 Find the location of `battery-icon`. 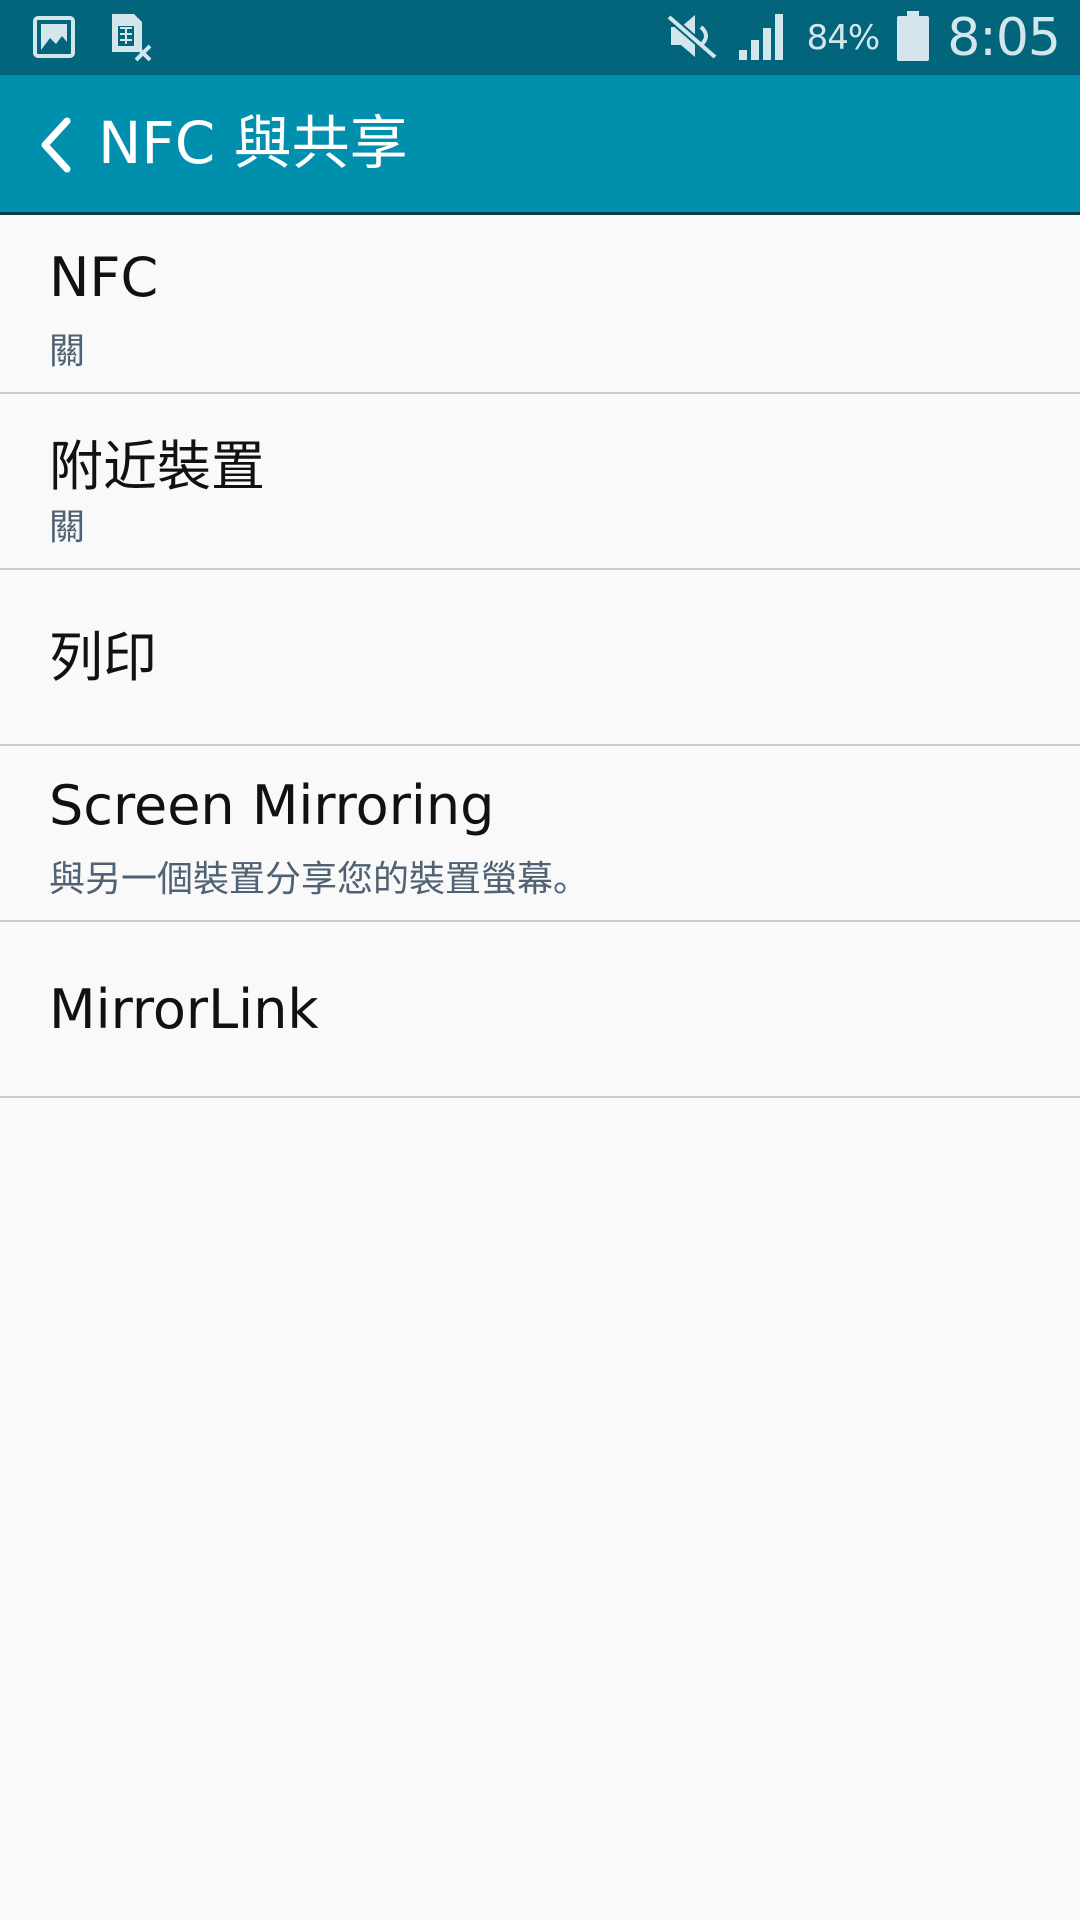

battery-icon is located at coordinates (913, 37).